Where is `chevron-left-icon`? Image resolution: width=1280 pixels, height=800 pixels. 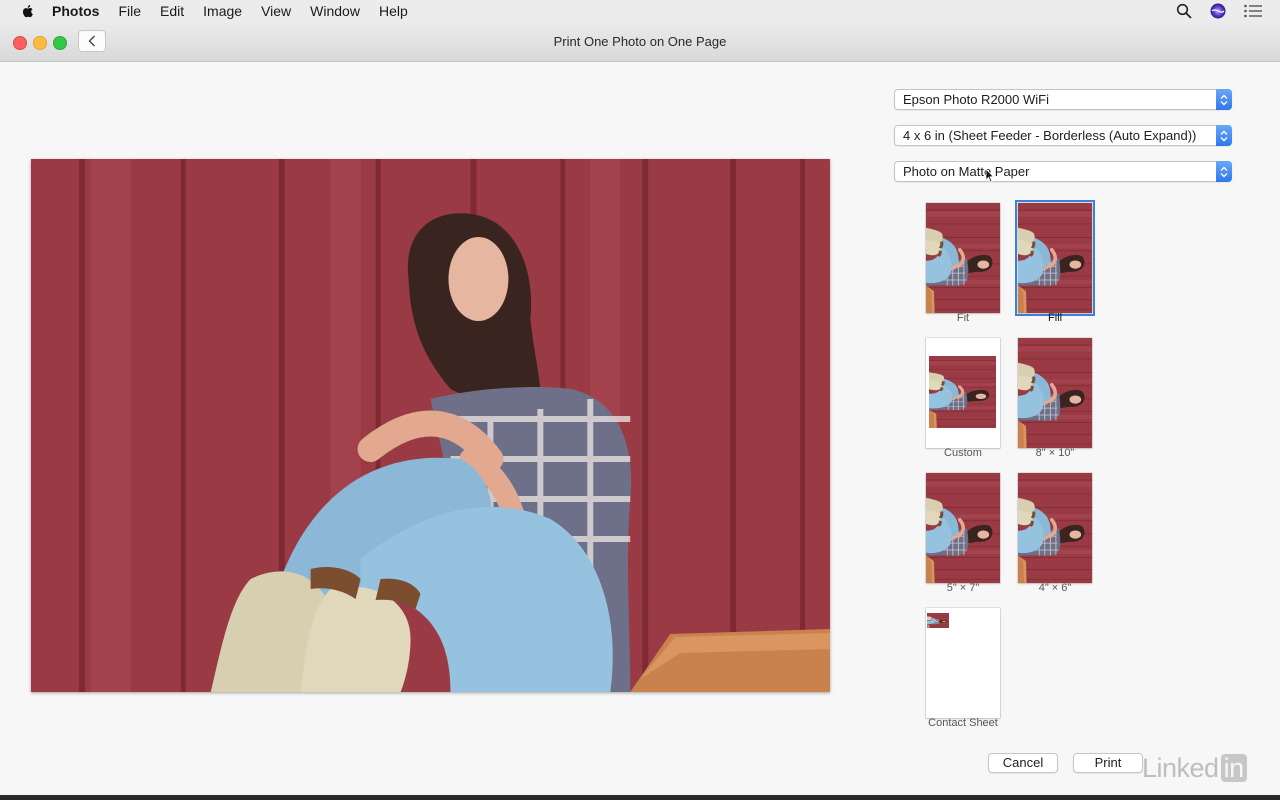 chevron-left-icon is located at coordinates (91, 41).